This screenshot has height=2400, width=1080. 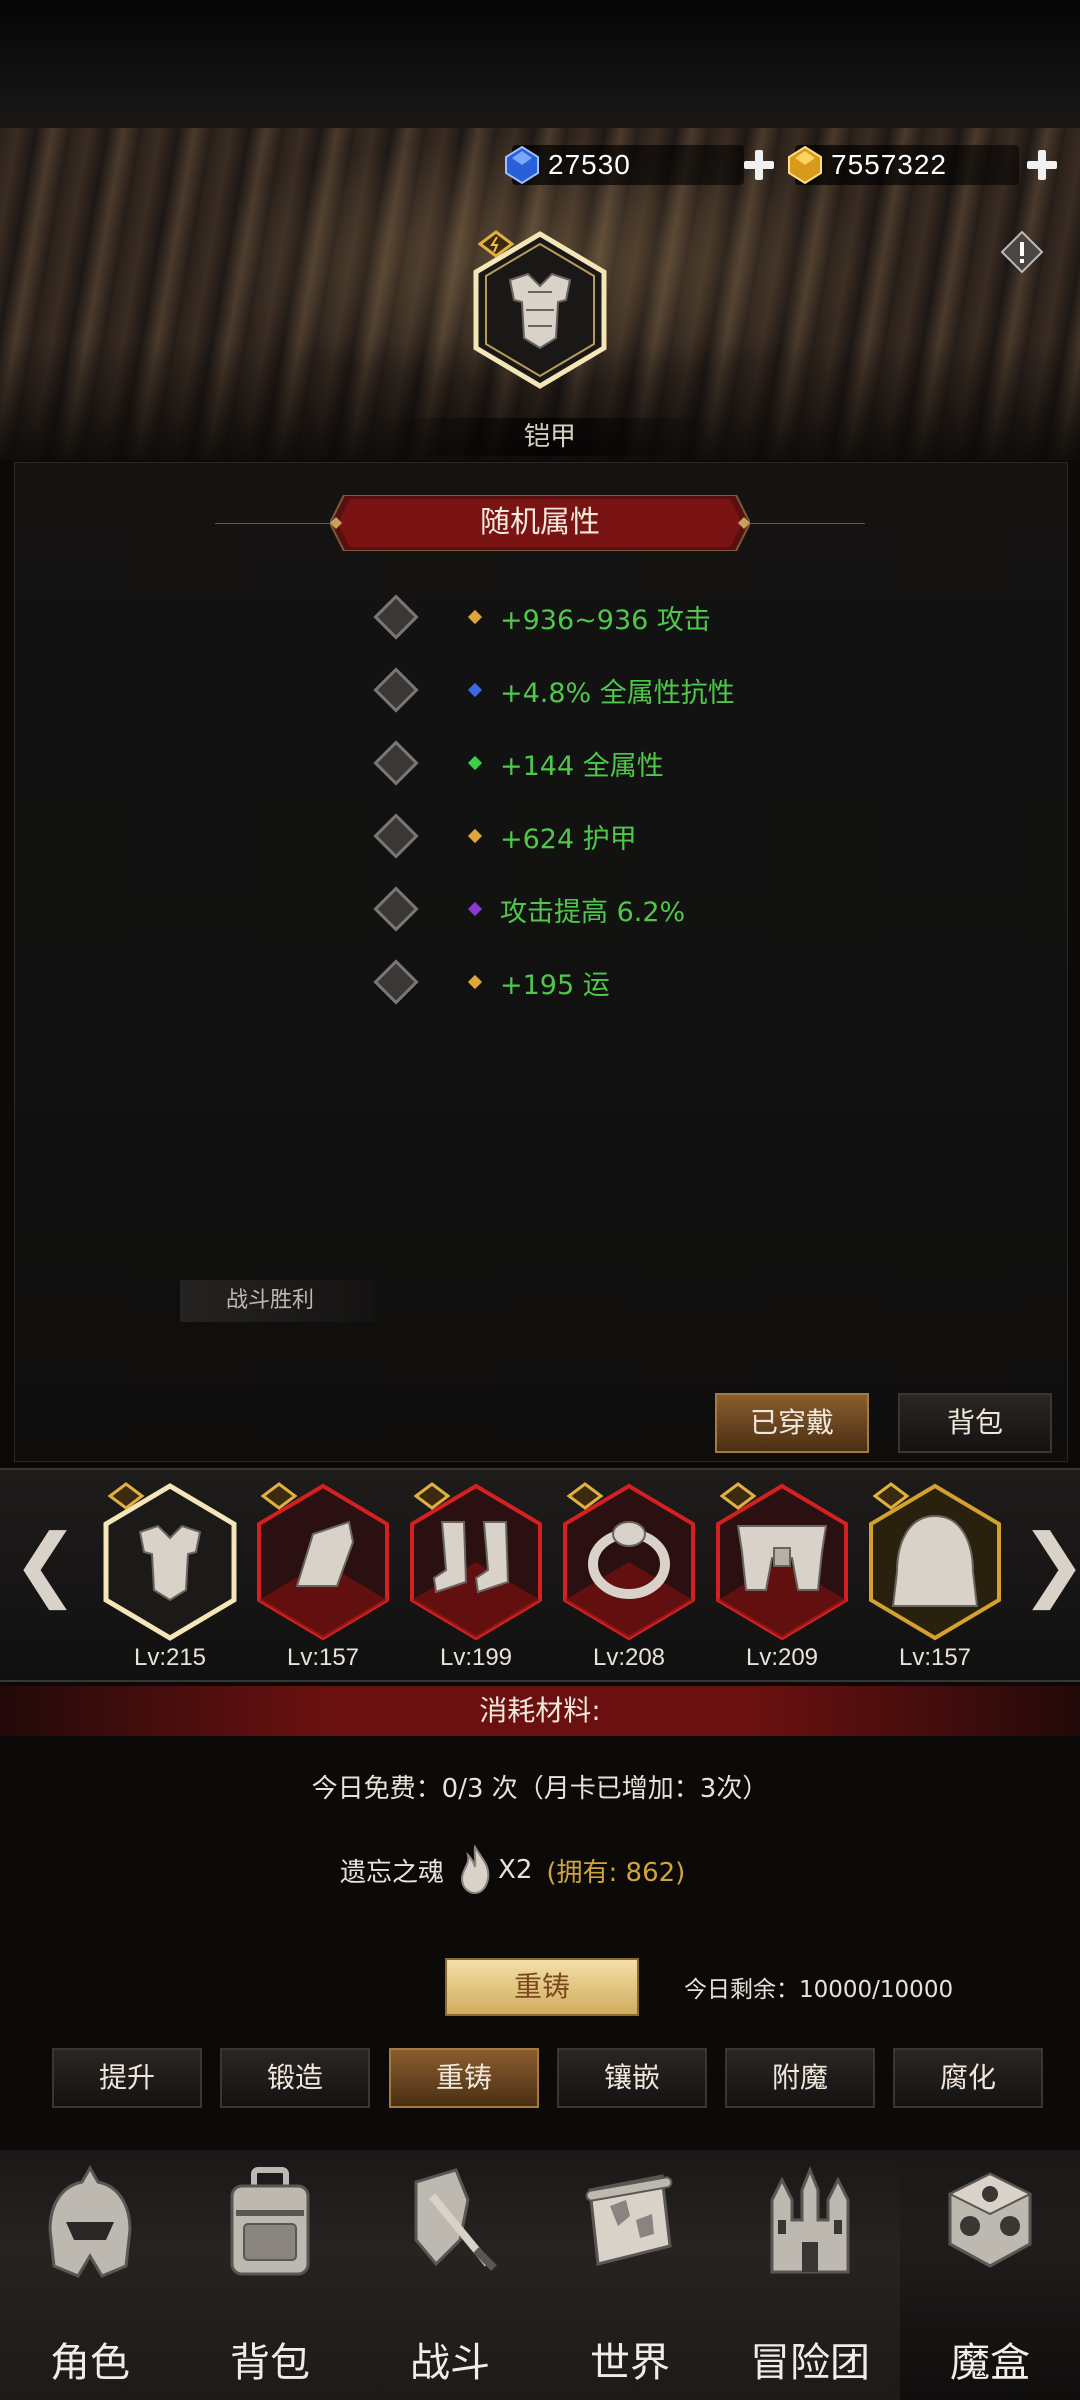 What do you see at coordinates (392, 1872) in the screenshot?
I see `material-name: 遗忘之魂` at bounding box center [392, 1872].